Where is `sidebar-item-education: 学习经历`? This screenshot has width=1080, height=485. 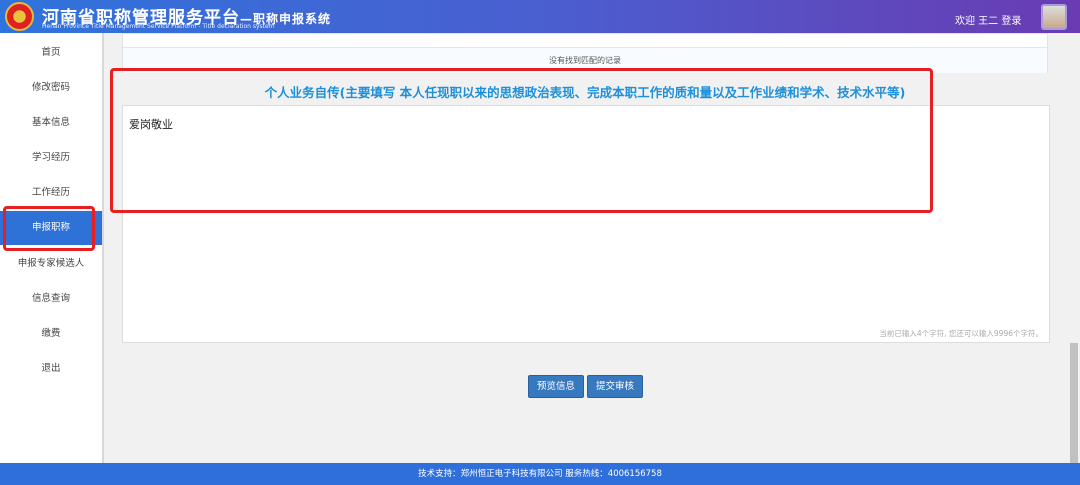
sidebar-item-education: 学习经历 is located at coordinates (51, 158).